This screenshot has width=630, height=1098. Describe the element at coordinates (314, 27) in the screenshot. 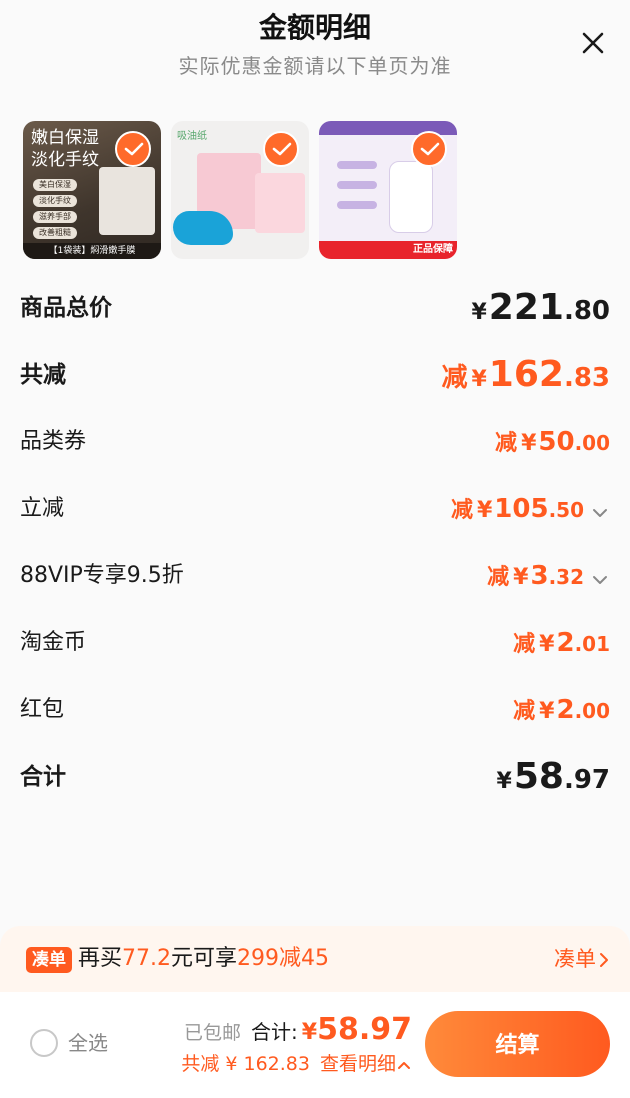

I see `sheet-title: 金额明细` at that location.